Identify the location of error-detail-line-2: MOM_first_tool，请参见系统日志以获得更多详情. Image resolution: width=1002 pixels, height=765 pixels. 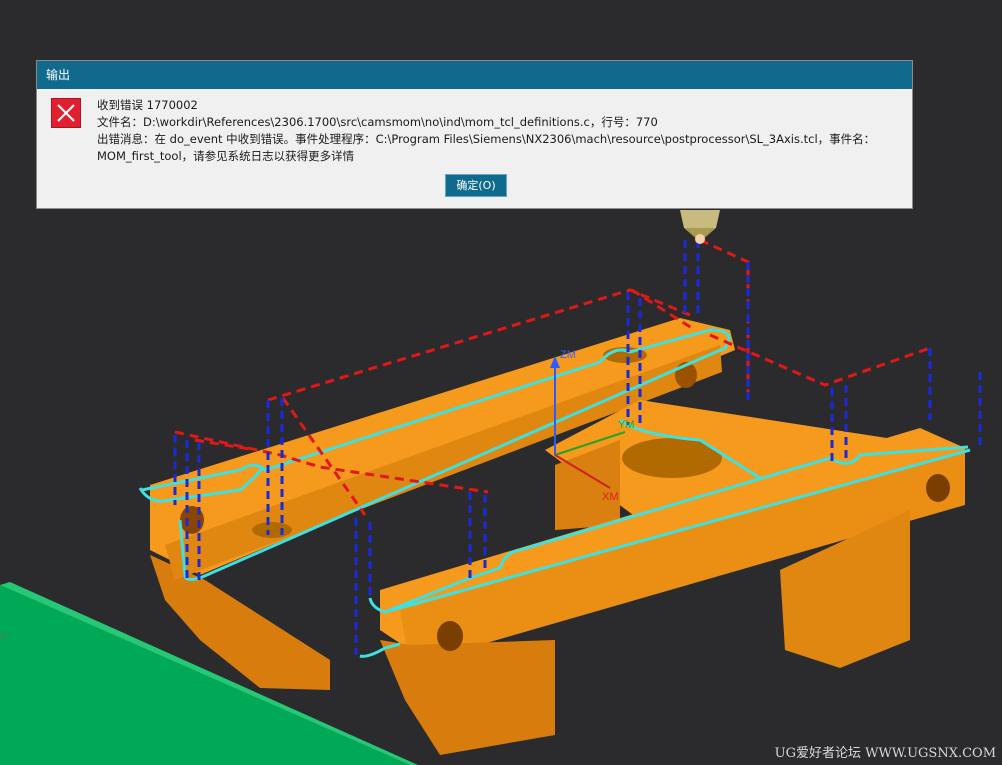
(226, 156).